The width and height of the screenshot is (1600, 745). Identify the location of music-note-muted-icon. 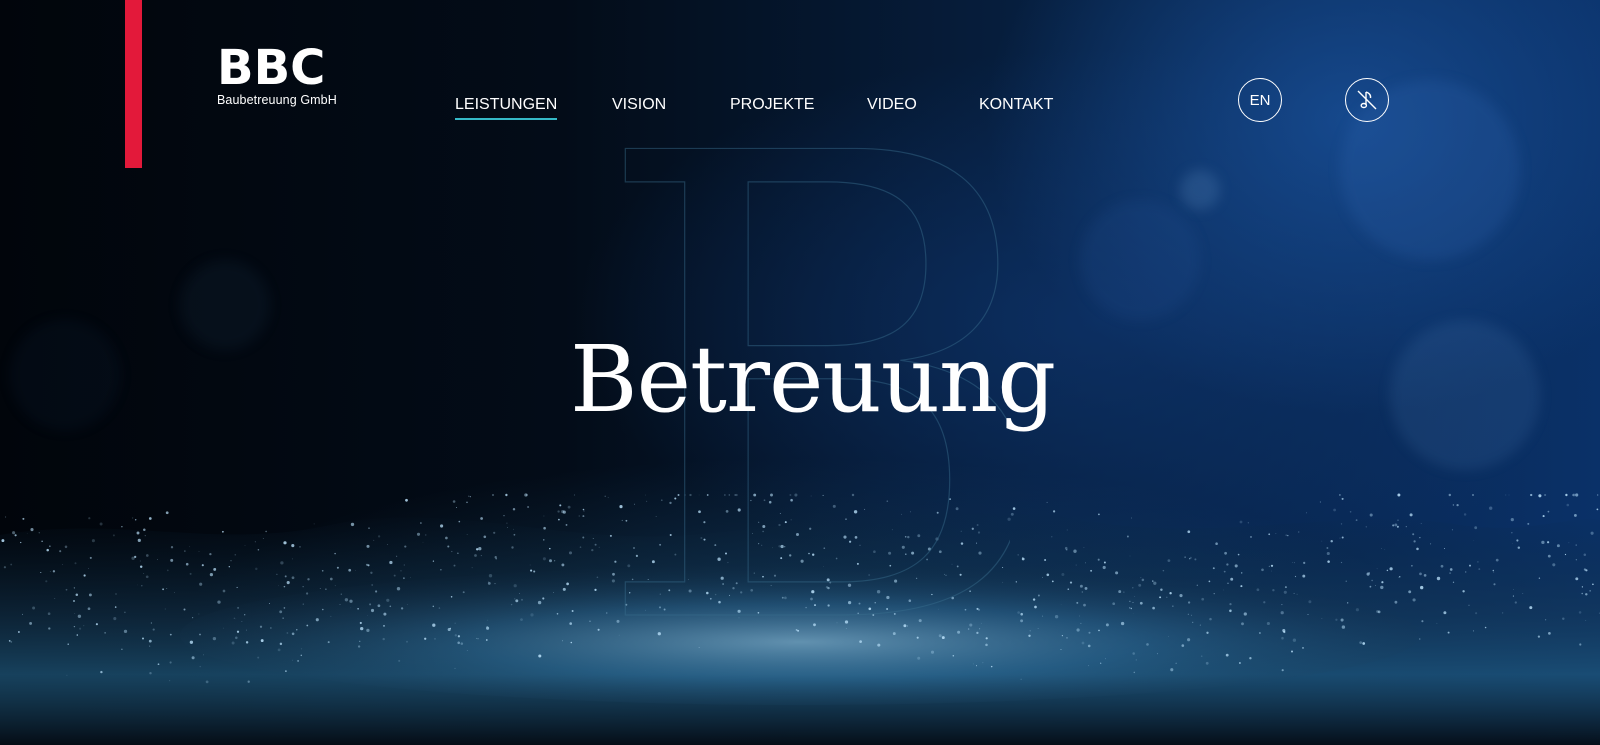
(1367, 100).